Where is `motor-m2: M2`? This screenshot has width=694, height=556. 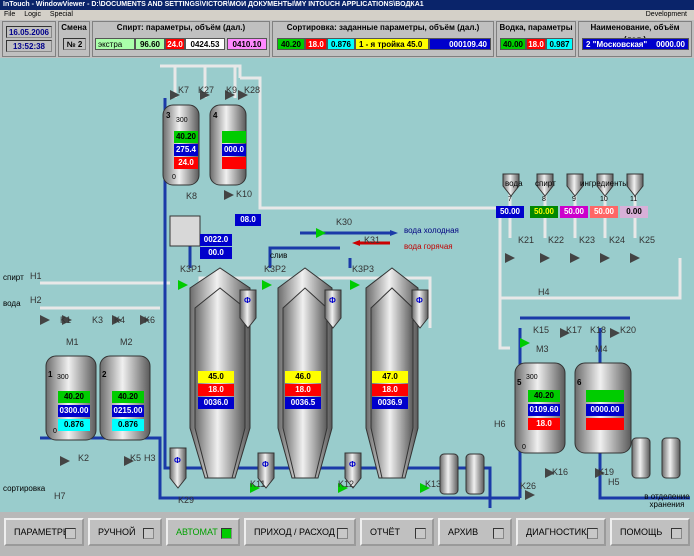
motor-m2: M2 is located at coordinates (126, 342).